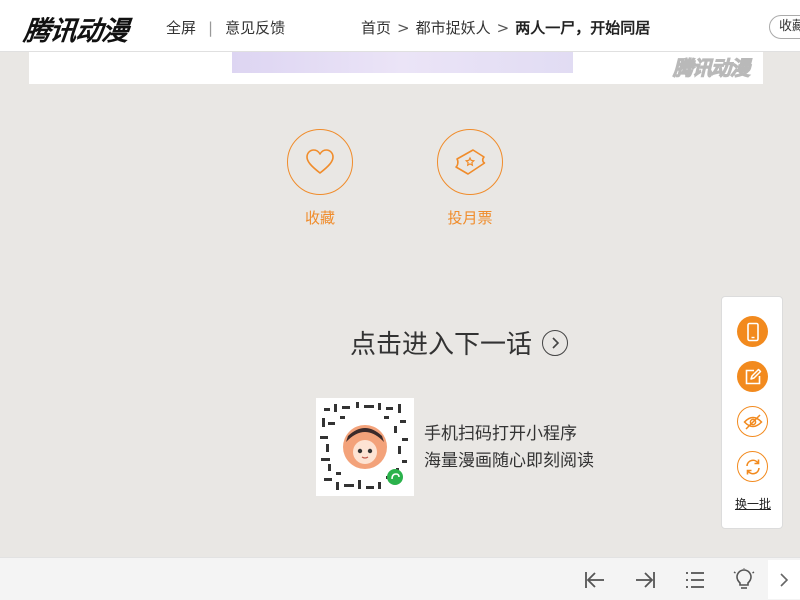 The height and width of the screenshot is (600, 800). I want to click on favorite-action: 收藏, so click(320, 178).